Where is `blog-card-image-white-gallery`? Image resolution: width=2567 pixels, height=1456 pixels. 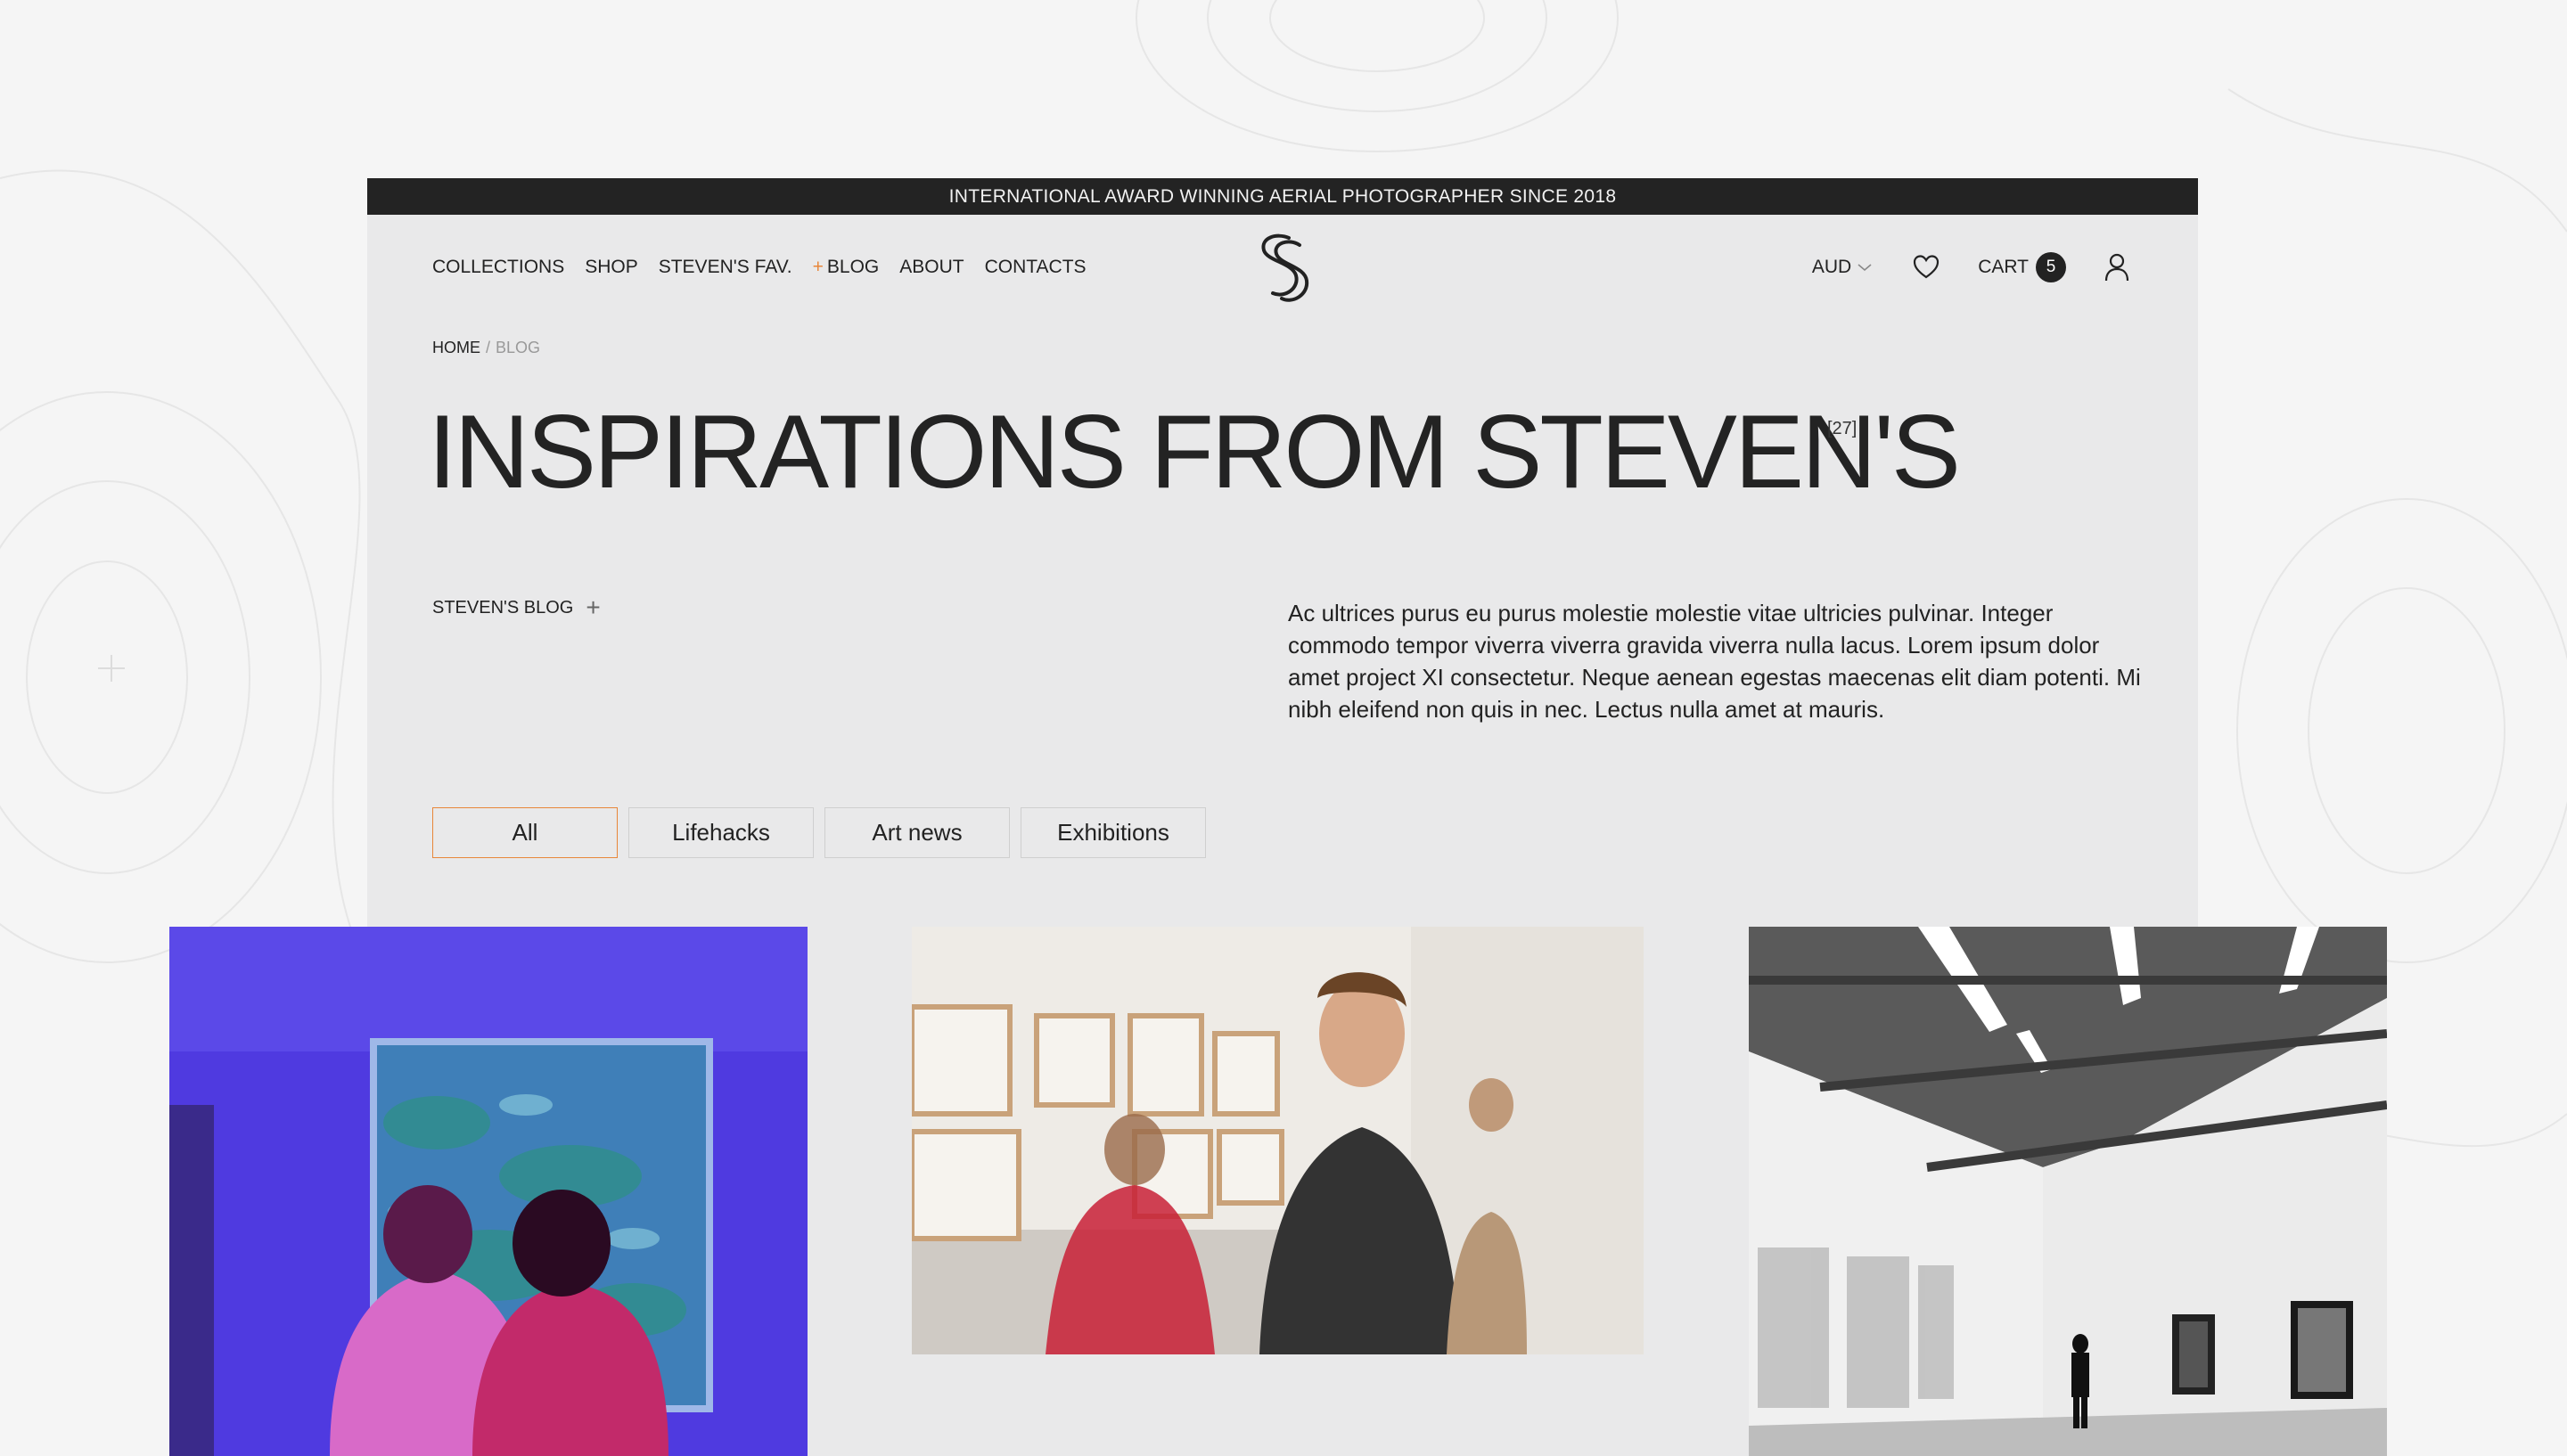
blog-card-image-white-gallery is located at coordinates (2068, 1192).